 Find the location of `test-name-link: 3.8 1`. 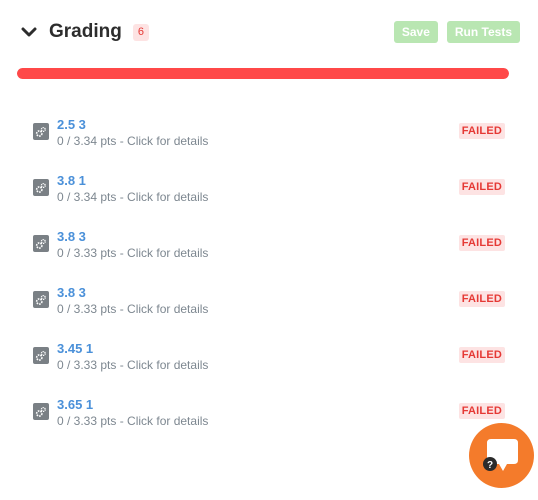

test-name-link: 3.8 1 is located at coordinates (71, 180).